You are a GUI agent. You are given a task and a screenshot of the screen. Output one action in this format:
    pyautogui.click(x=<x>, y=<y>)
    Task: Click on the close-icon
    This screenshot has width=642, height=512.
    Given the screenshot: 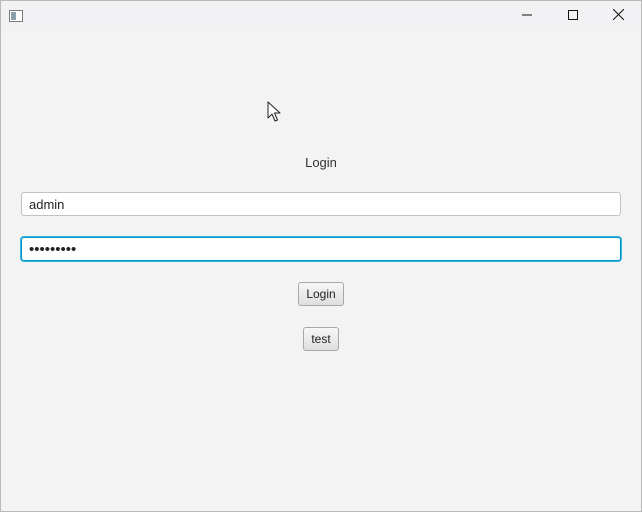 What is the action you would take?
    pyautogui.click(x=618, y=16)
    